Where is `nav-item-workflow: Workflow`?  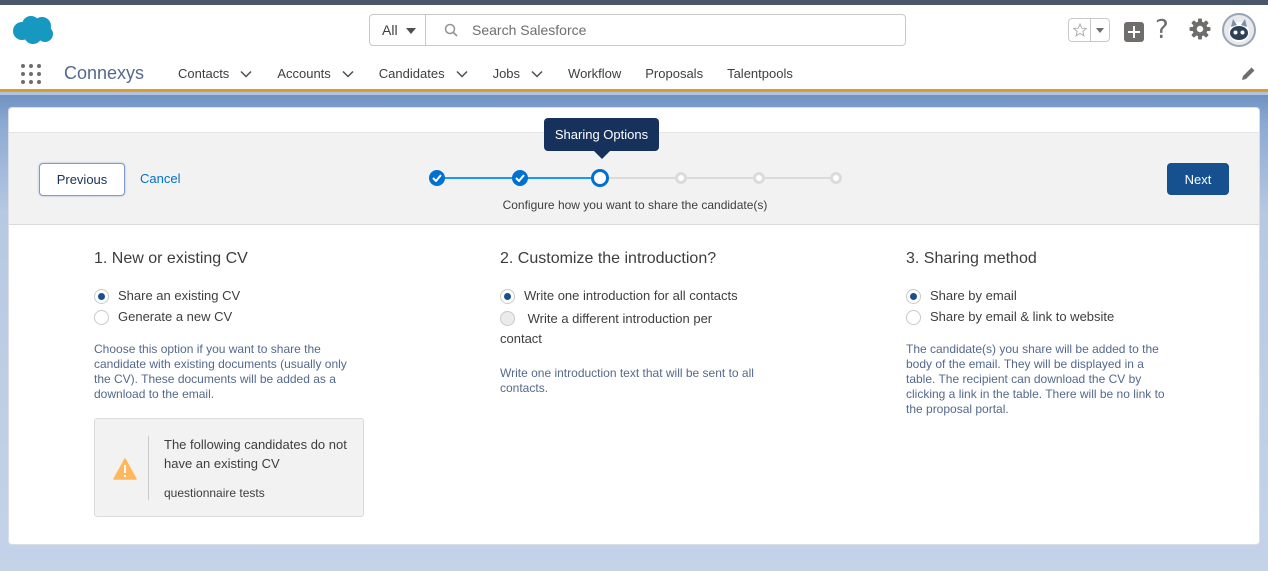 nav-item-workflow: Workflow is located at coordinates (594, 73).